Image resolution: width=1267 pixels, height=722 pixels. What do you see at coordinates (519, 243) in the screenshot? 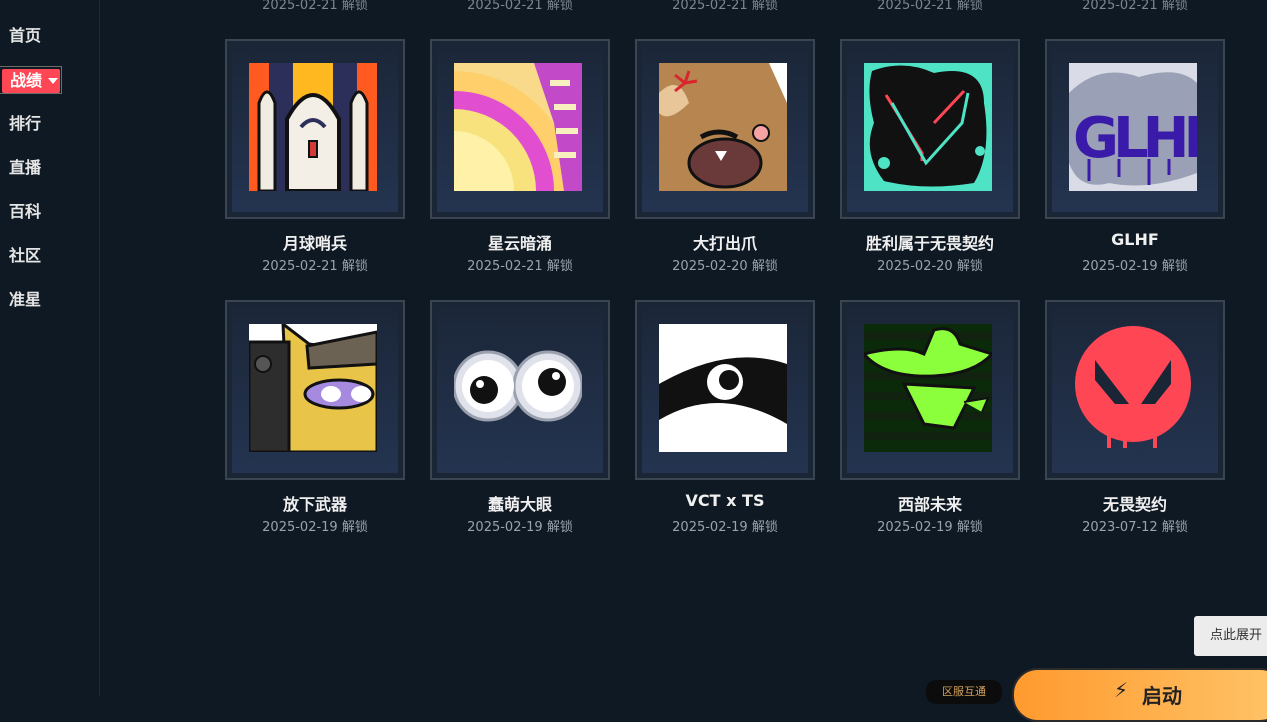
I see `spray-name: 星云暗涌` at bounding box center [519, 243].